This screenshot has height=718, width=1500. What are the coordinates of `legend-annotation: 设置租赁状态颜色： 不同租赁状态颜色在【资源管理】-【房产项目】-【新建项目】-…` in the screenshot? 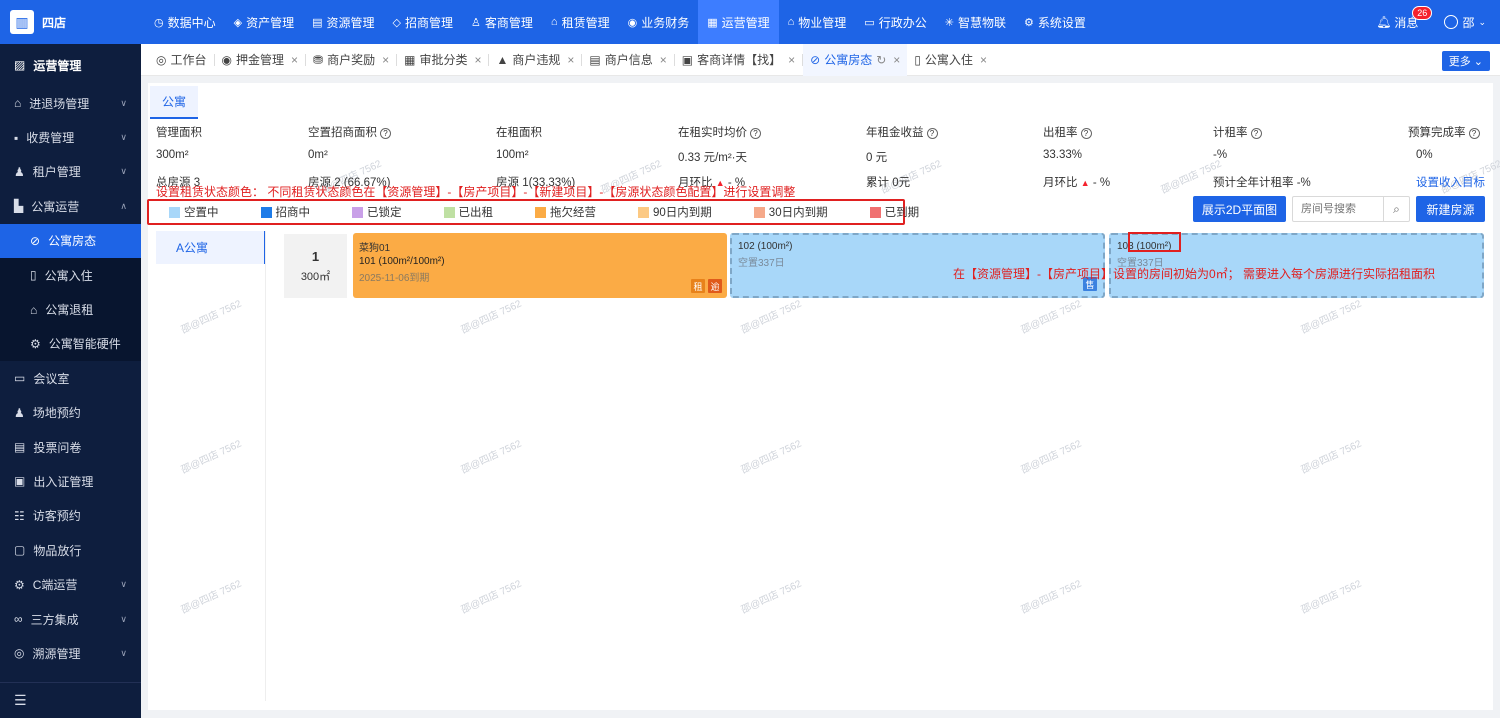 It's located at (476, 192).